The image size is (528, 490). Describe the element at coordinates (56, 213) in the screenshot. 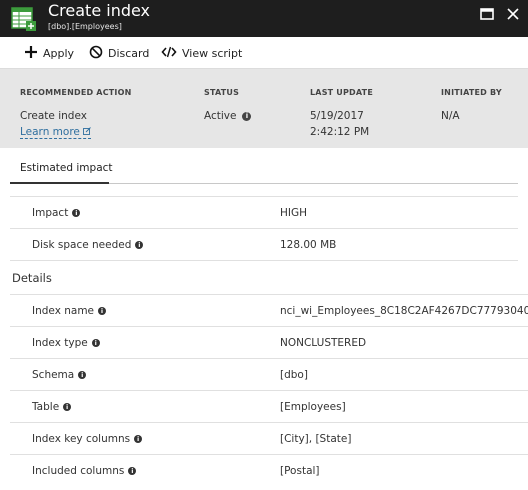

I see `row-label: Impact i` at that location.